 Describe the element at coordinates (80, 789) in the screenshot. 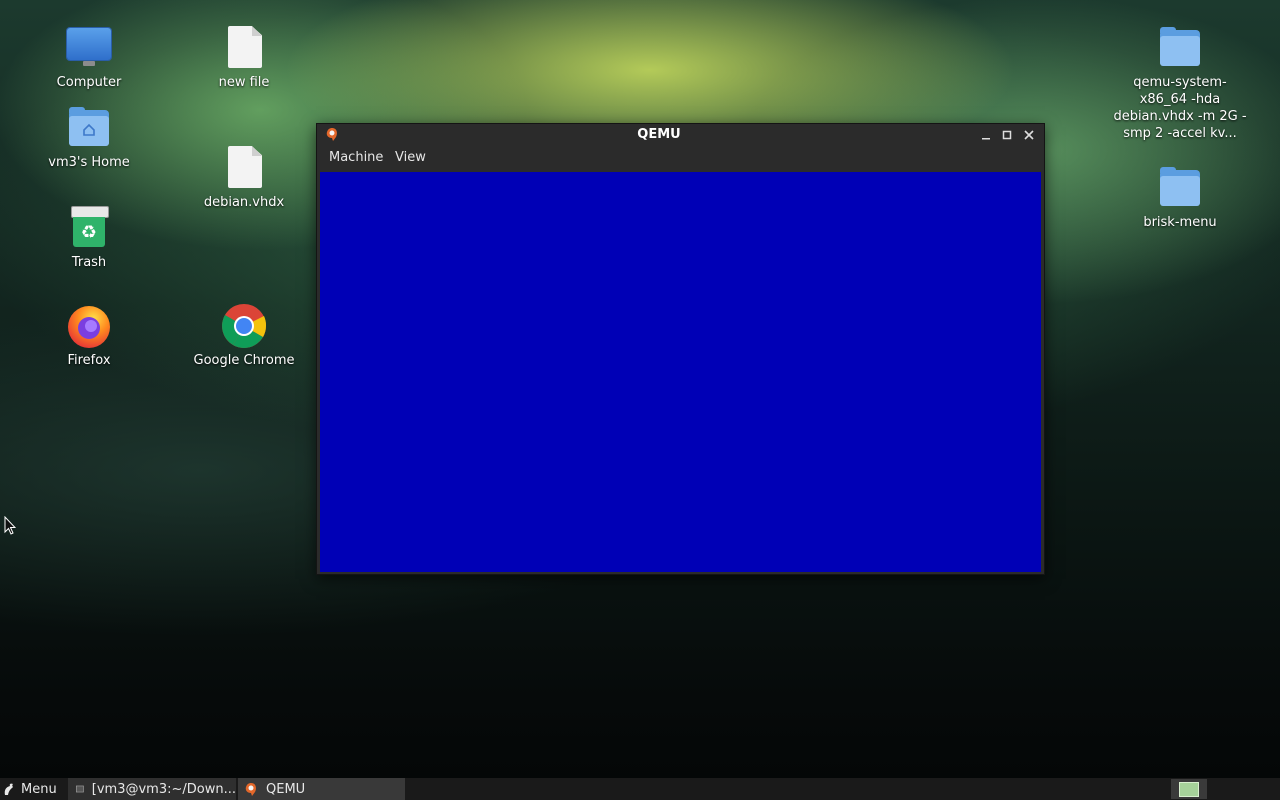

I see `terminal-icon` at that location.